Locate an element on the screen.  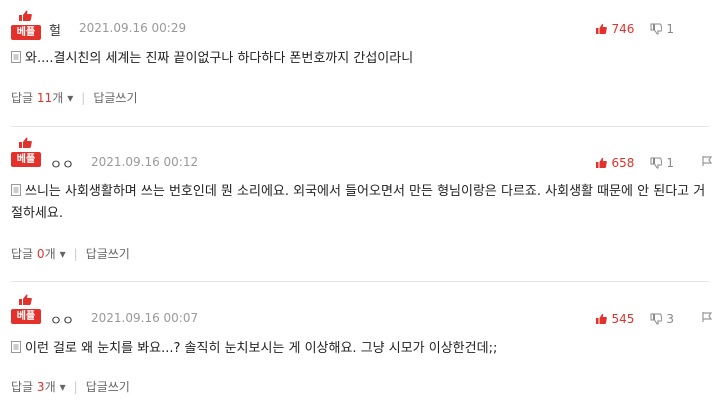
upvote-count: 545 is located at coordinates (623, 319).